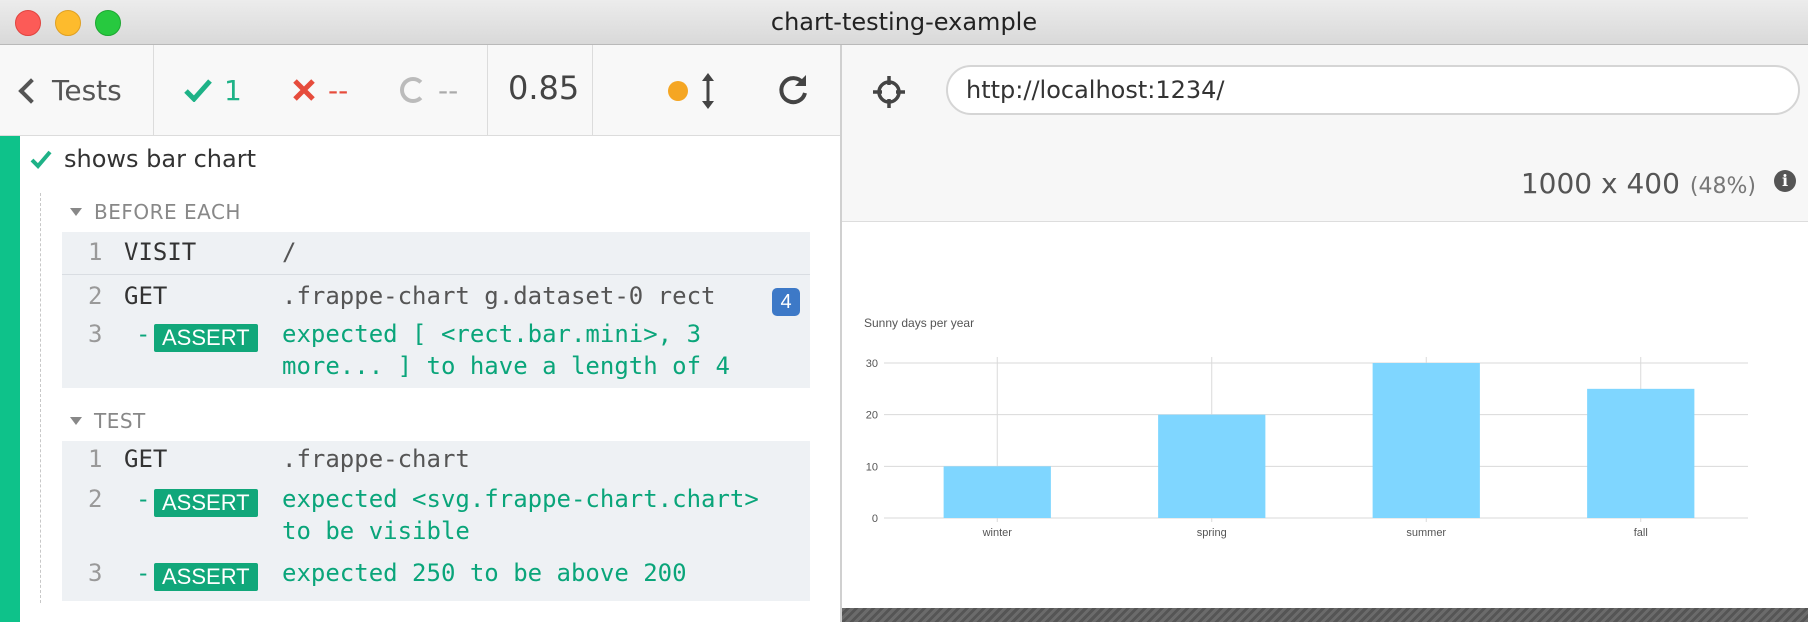  What do you see at coordinates (872, 416) in the screenshot?
I see `y-tick-label: 20` at bounding box center [872, 416].